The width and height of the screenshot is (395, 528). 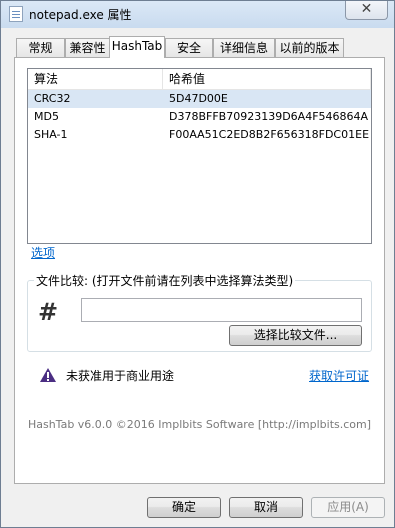 I want to click on list-header: 算法 哈希值, so click(x=199, y=79).